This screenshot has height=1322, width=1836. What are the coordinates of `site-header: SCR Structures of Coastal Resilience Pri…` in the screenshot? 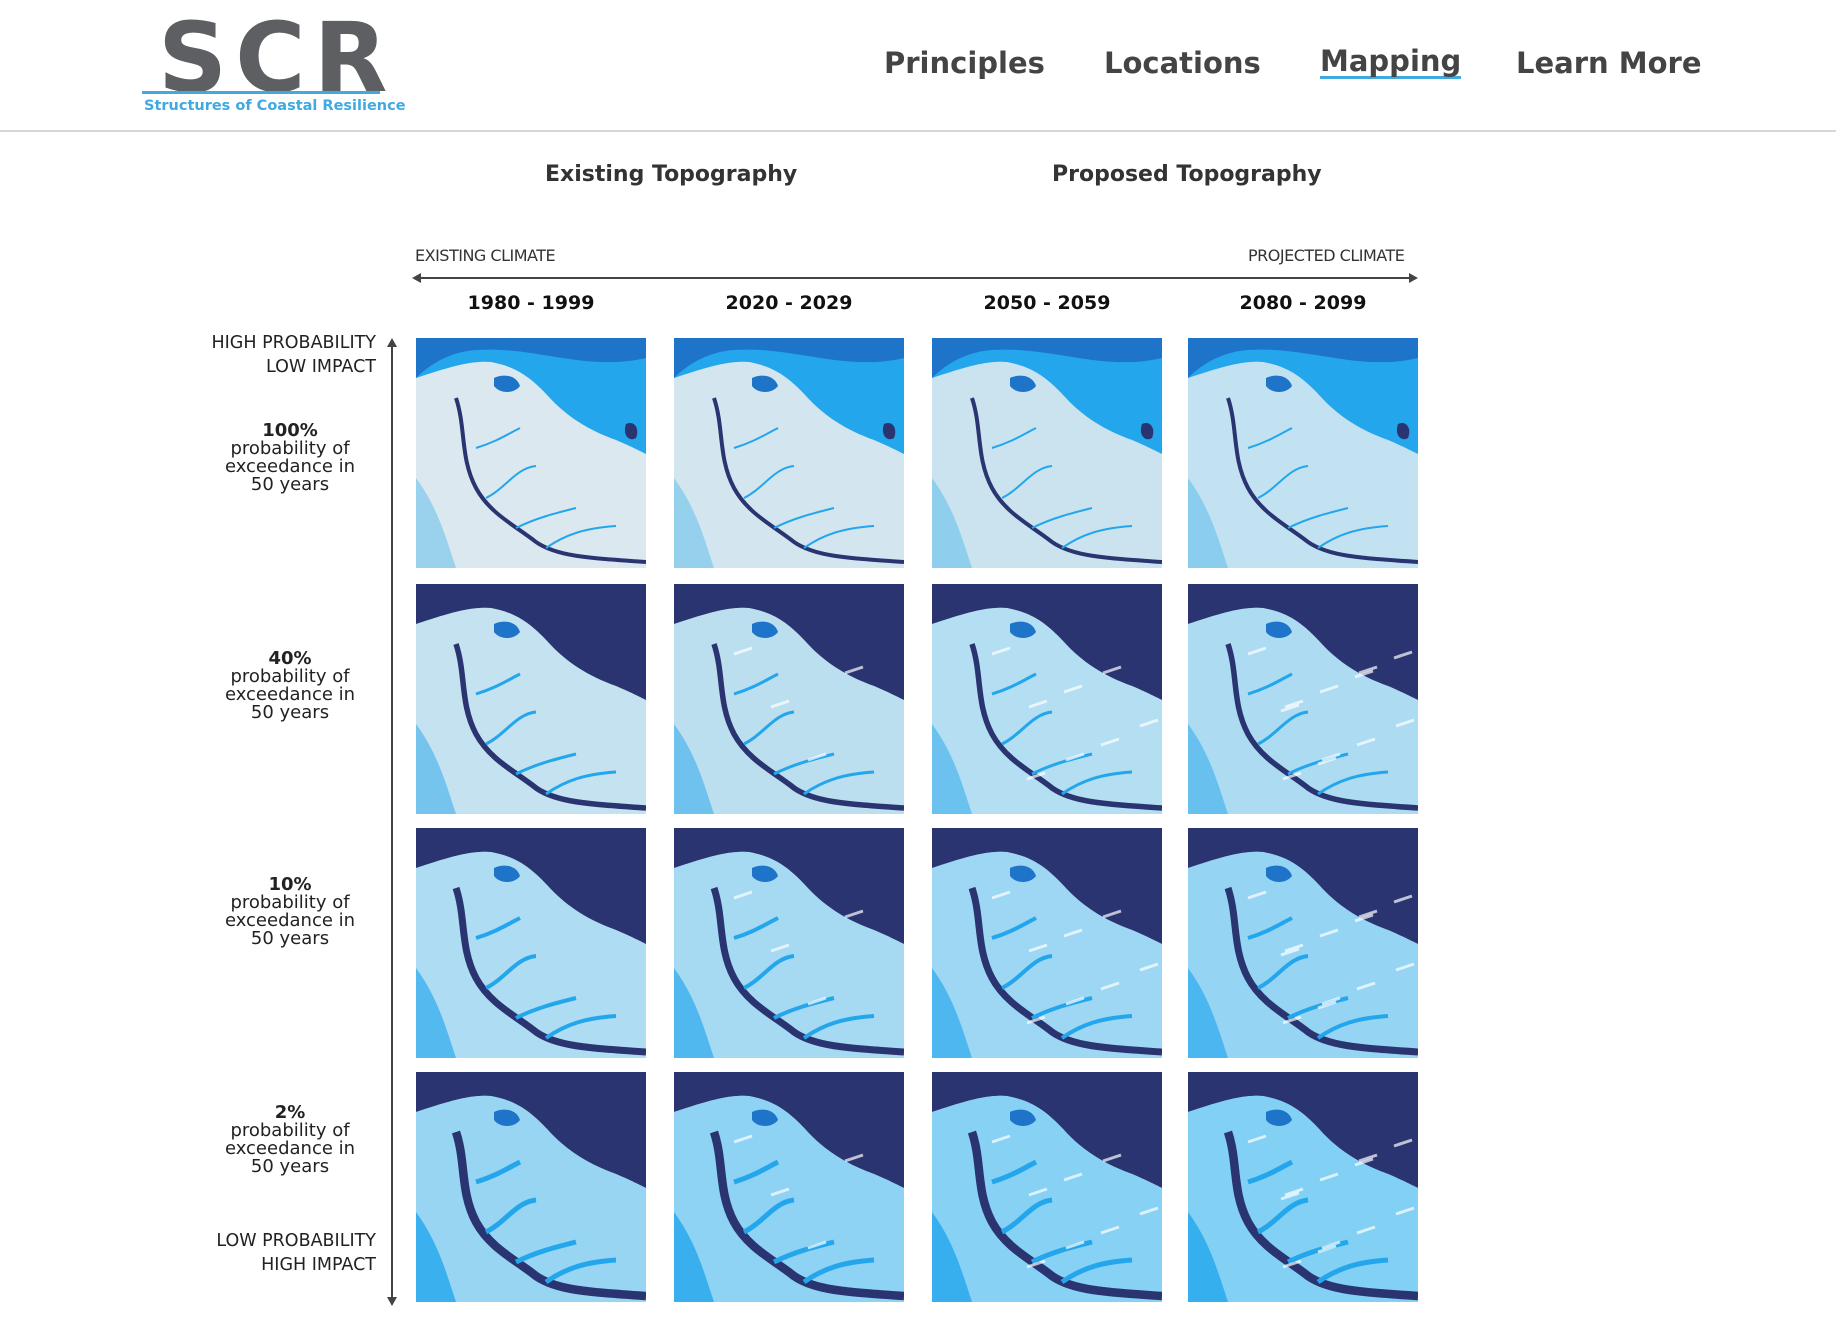 It's located at (918, 66).